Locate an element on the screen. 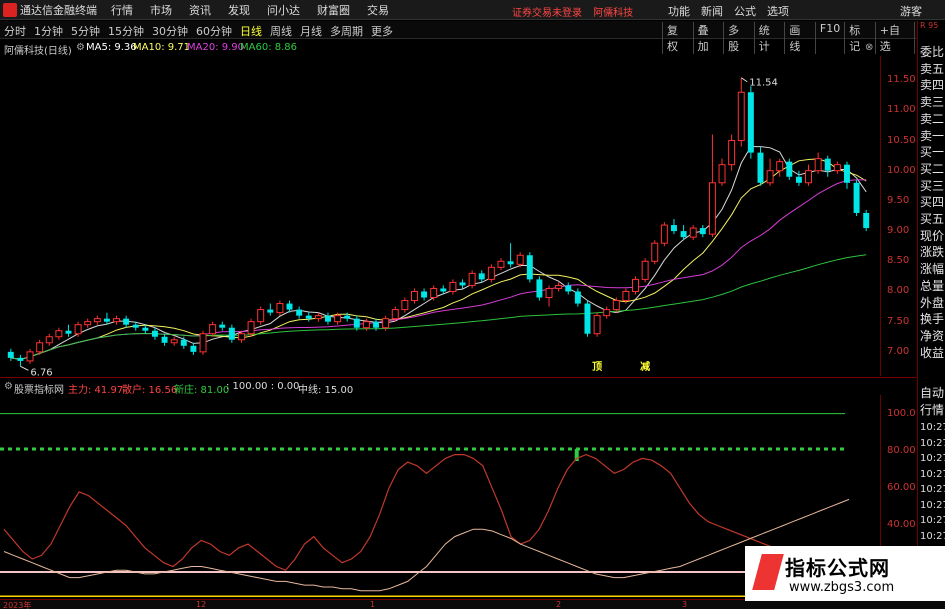 Image resolution: width=945 pixels, height=609 pixels. tool-button: +自选 is located at coordinates (894, 38).